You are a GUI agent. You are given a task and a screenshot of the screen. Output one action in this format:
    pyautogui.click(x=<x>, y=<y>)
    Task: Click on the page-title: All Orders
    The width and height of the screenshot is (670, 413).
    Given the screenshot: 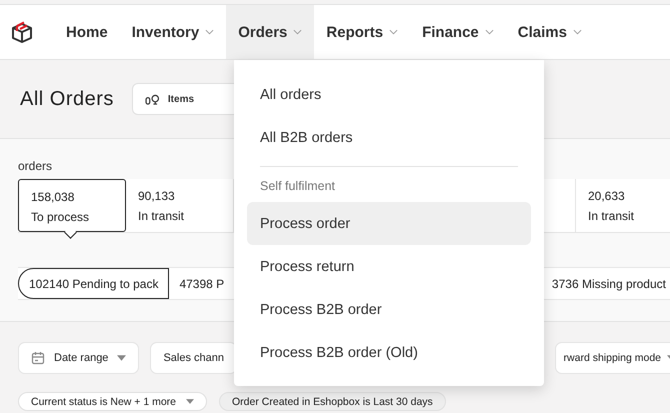 What is the action you would take?
    pyautogui.click(x=67, y=99)
    